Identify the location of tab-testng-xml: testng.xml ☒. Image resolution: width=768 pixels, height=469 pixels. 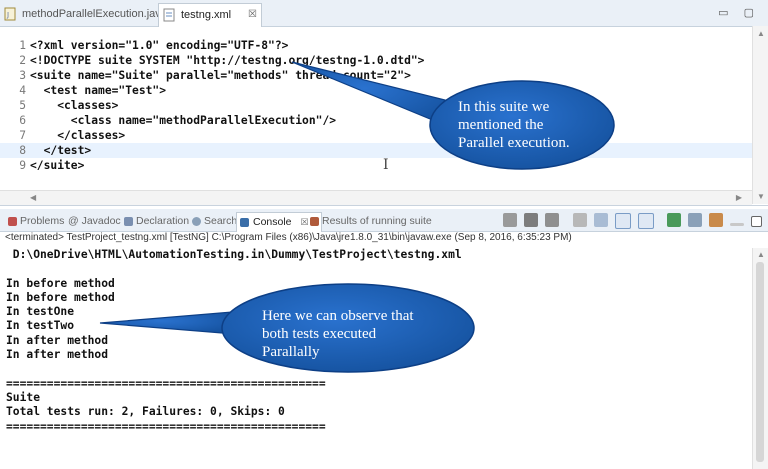
(210, 15).